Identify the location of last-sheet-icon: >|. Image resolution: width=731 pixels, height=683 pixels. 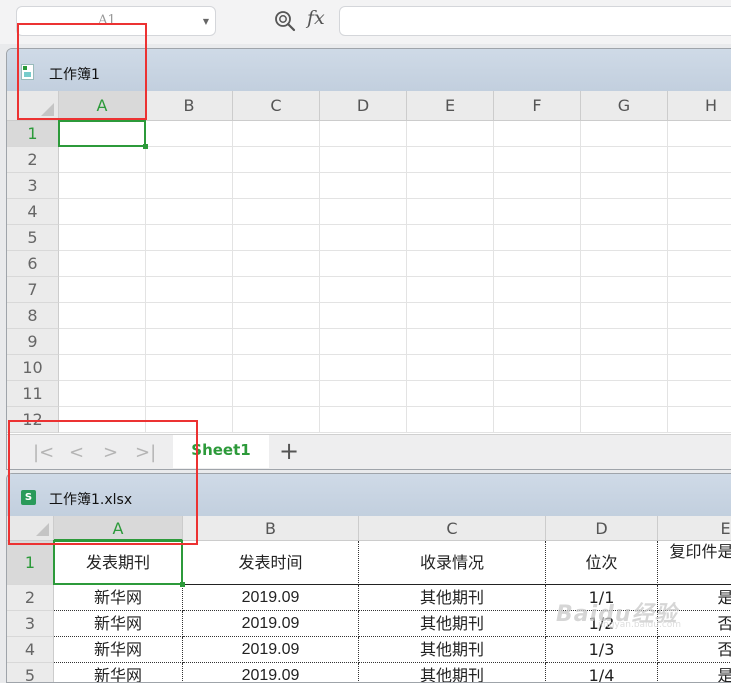
(145, 452).